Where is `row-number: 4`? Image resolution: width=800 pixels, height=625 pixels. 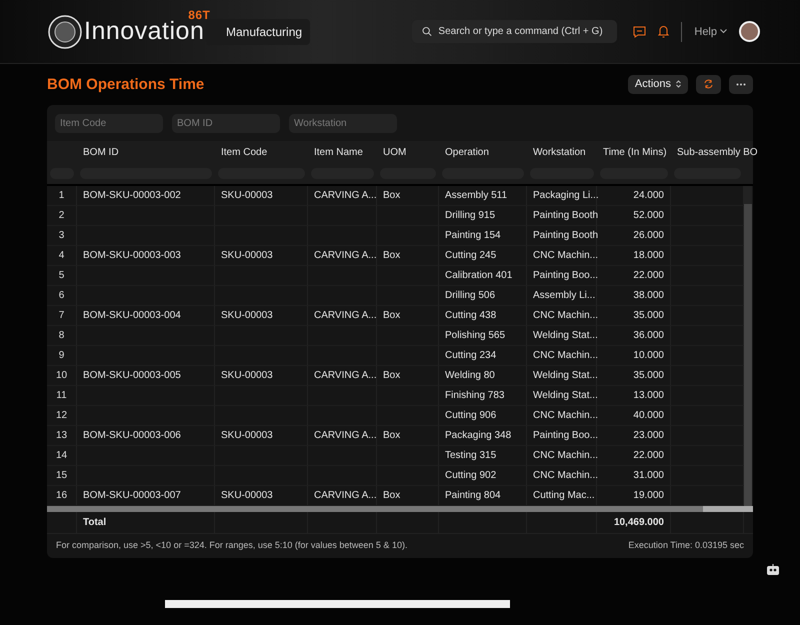 row-number: 4 is located at coordinates (61, 255).